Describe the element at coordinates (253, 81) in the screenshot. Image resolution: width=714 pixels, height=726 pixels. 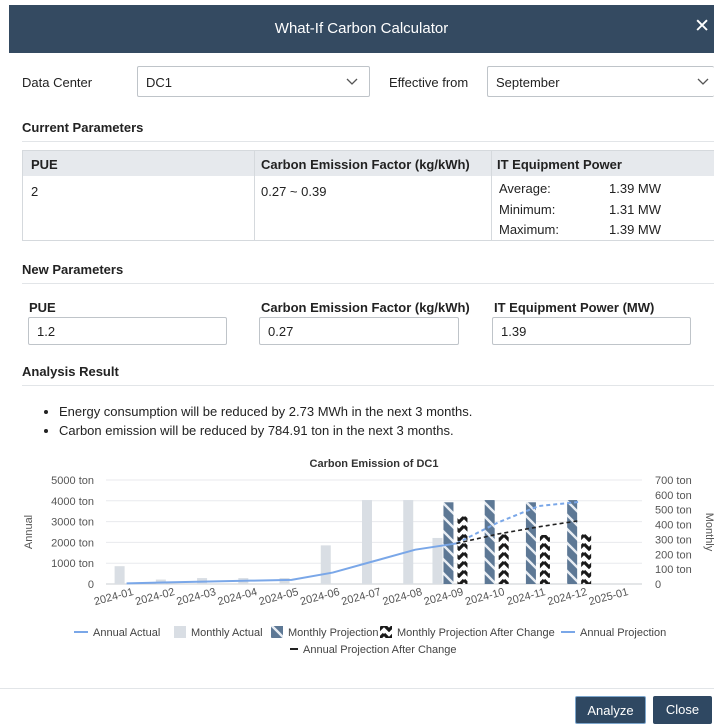
I see `data-center-select: DC1` at that location.